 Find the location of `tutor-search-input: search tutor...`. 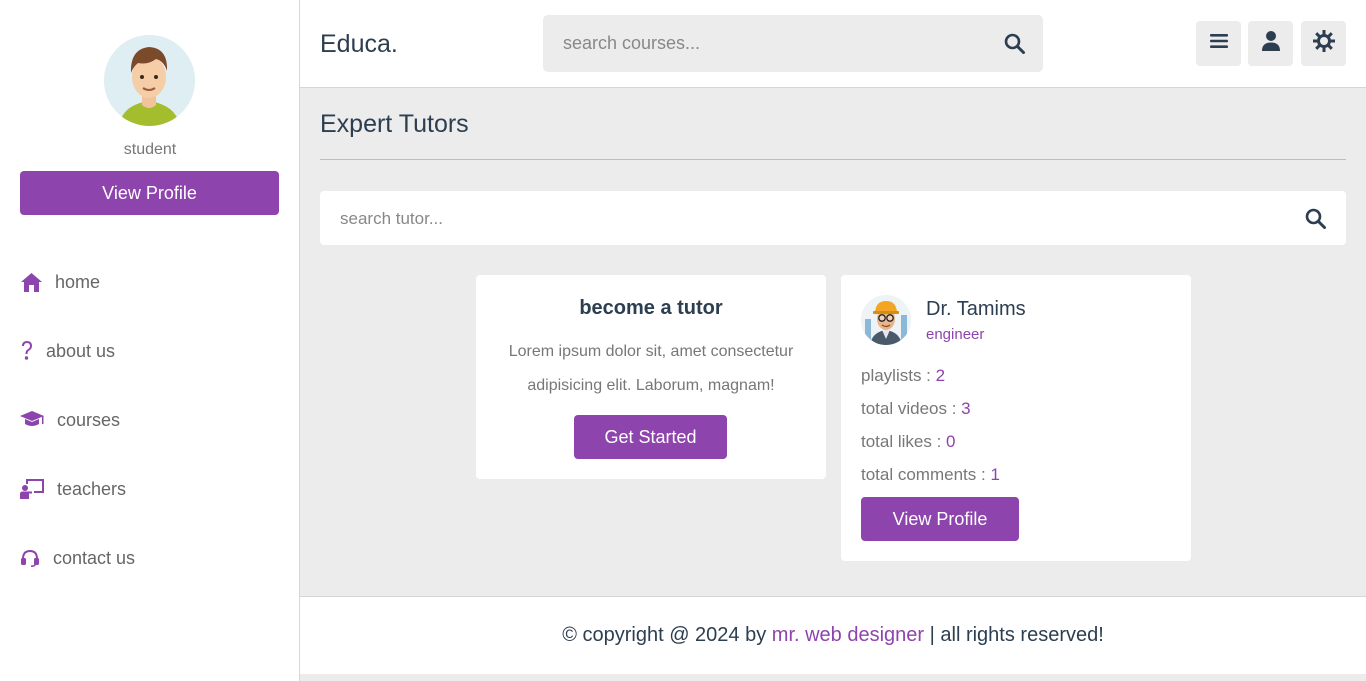

tutor-search-input: search tutor... is located at coordinates (391, 219).